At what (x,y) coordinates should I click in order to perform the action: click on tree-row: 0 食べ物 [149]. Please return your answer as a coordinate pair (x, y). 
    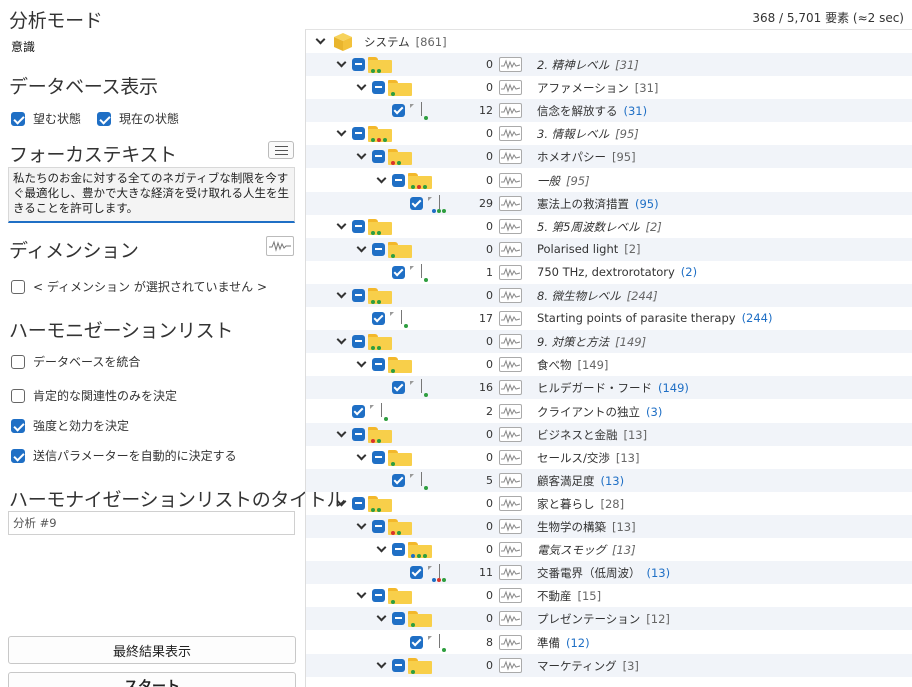
    Looking at the image, I should click on (609, 364).